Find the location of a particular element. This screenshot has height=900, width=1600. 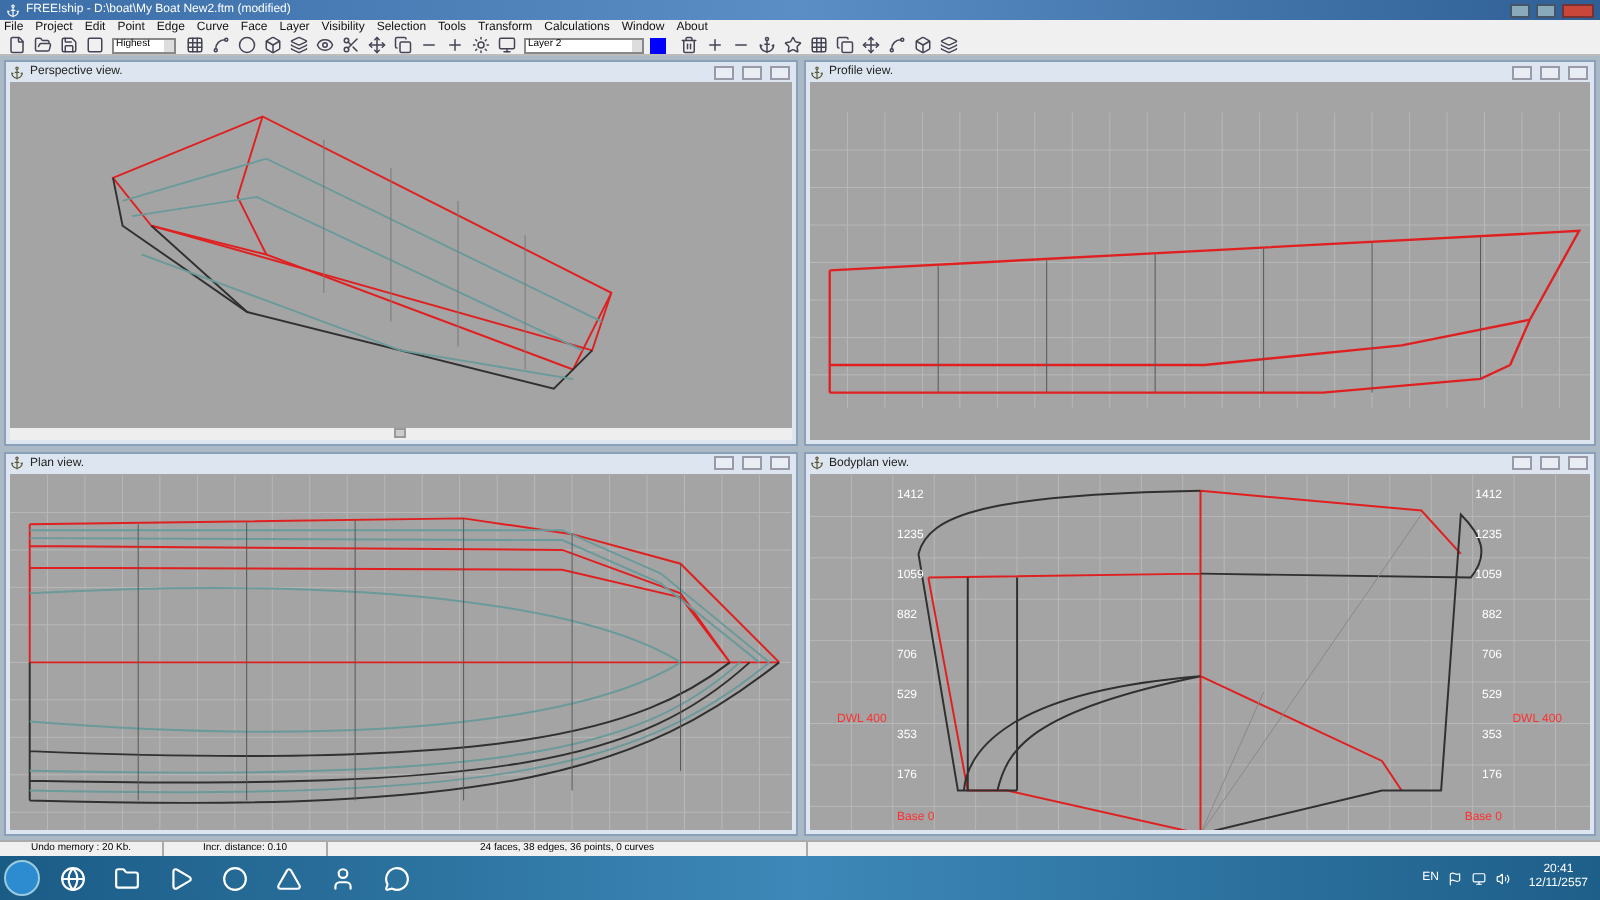

eye-icon is located at coordinates (324, 45).